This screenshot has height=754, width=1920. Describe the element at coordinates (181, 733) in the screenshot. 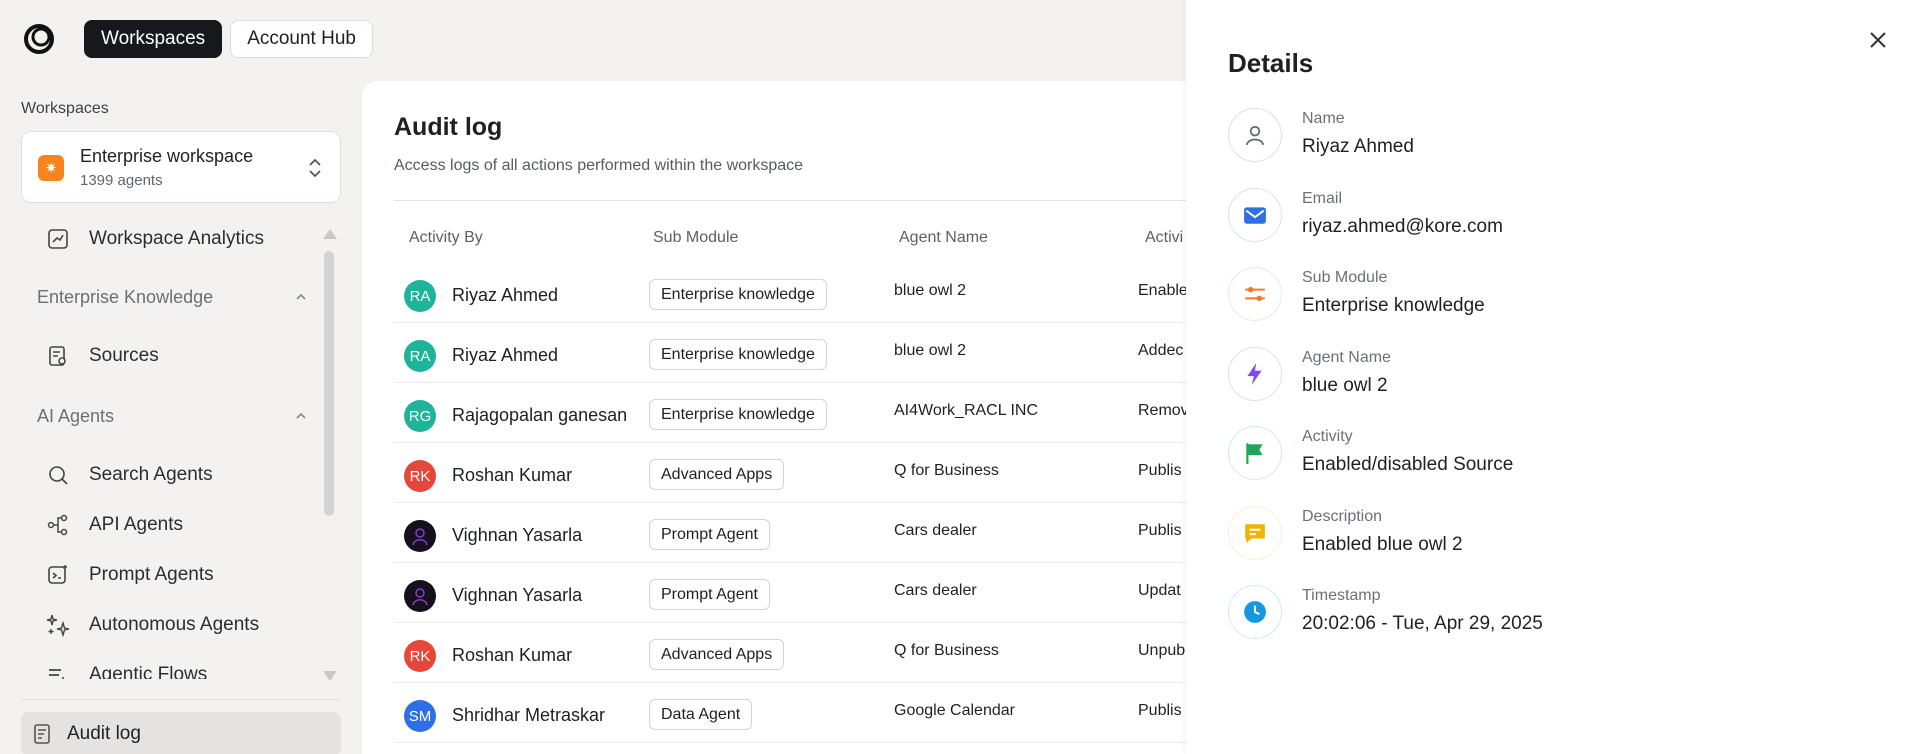

I see `sidebar-item-audit-log: Audit log` at that location.